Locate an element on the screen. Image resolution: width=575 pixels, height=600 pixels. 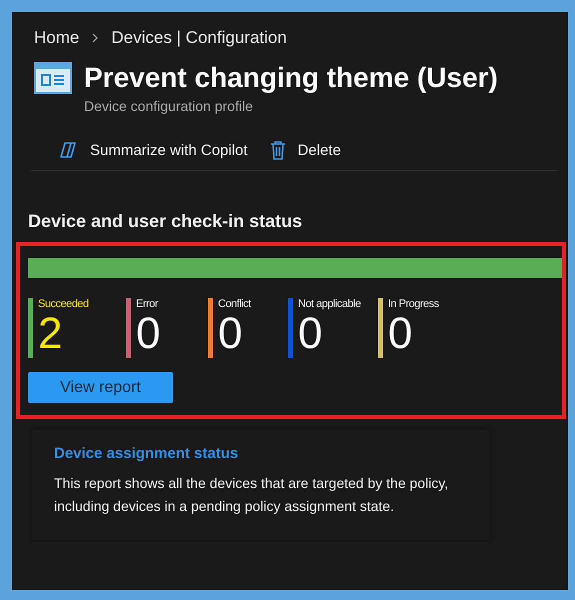
trash-icon is located at coordinates (278, 150).